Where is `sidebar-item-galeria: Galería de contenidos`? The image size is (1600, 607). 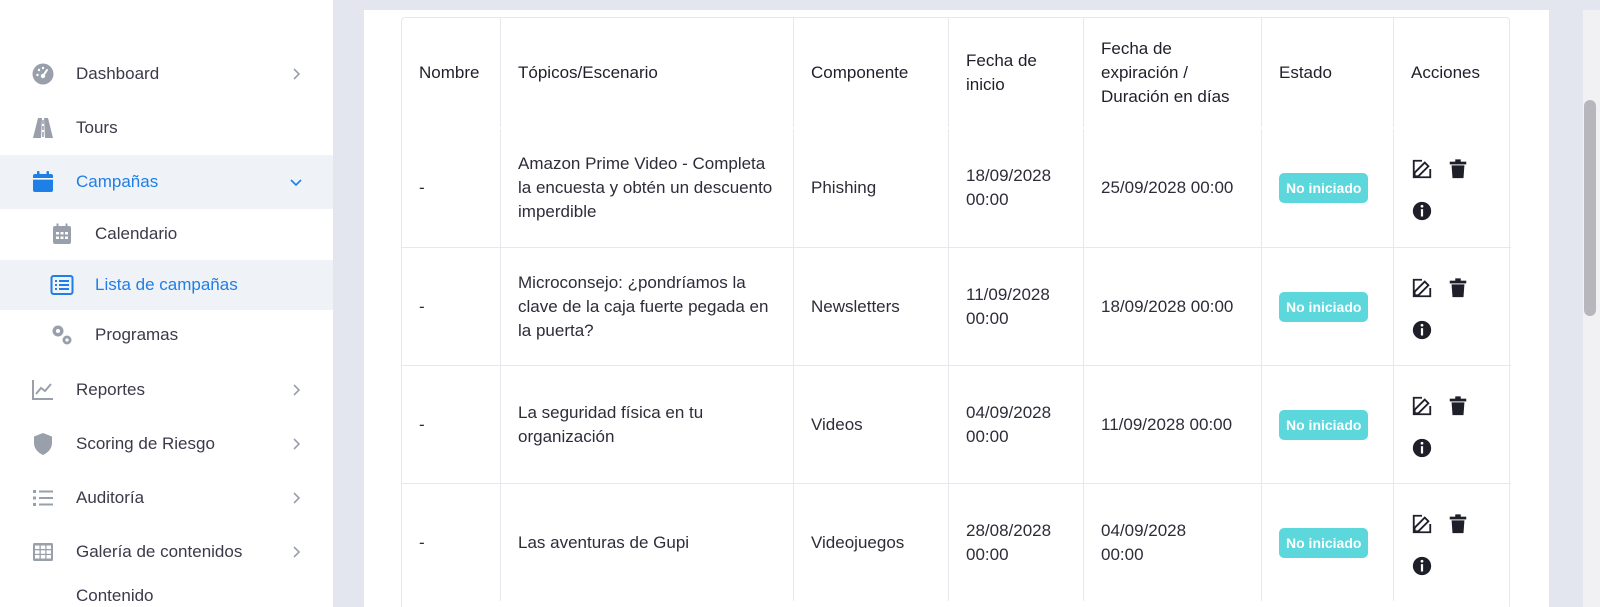
sidebar-item-galeria: Galería de contenidos is located at coordinates (166, 552).